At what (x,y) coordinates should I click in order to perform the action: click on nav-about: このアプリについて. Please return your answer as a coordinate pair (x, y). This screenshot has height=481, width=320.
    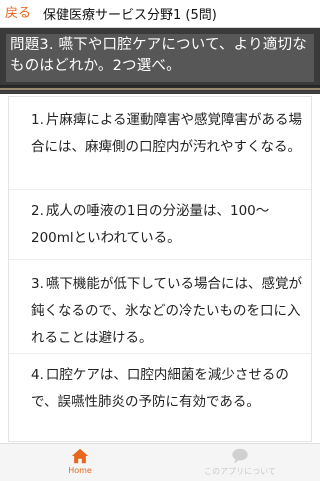
    Looking at the image, I should click on (240, 462).